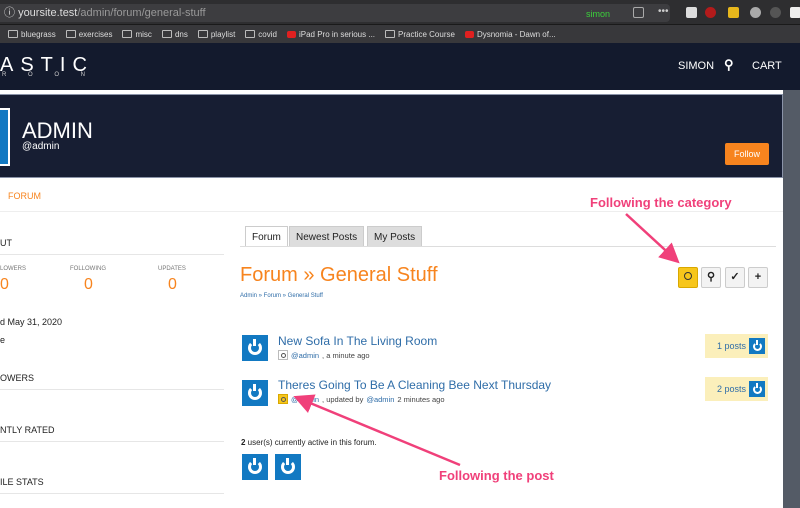 Image resolution: width=800 pixels, height=508 pixels. What do you see at coordinates (661, 202) in the screenshot?
I see `annotation-category: Following the category` at bounding box center [661, 202].